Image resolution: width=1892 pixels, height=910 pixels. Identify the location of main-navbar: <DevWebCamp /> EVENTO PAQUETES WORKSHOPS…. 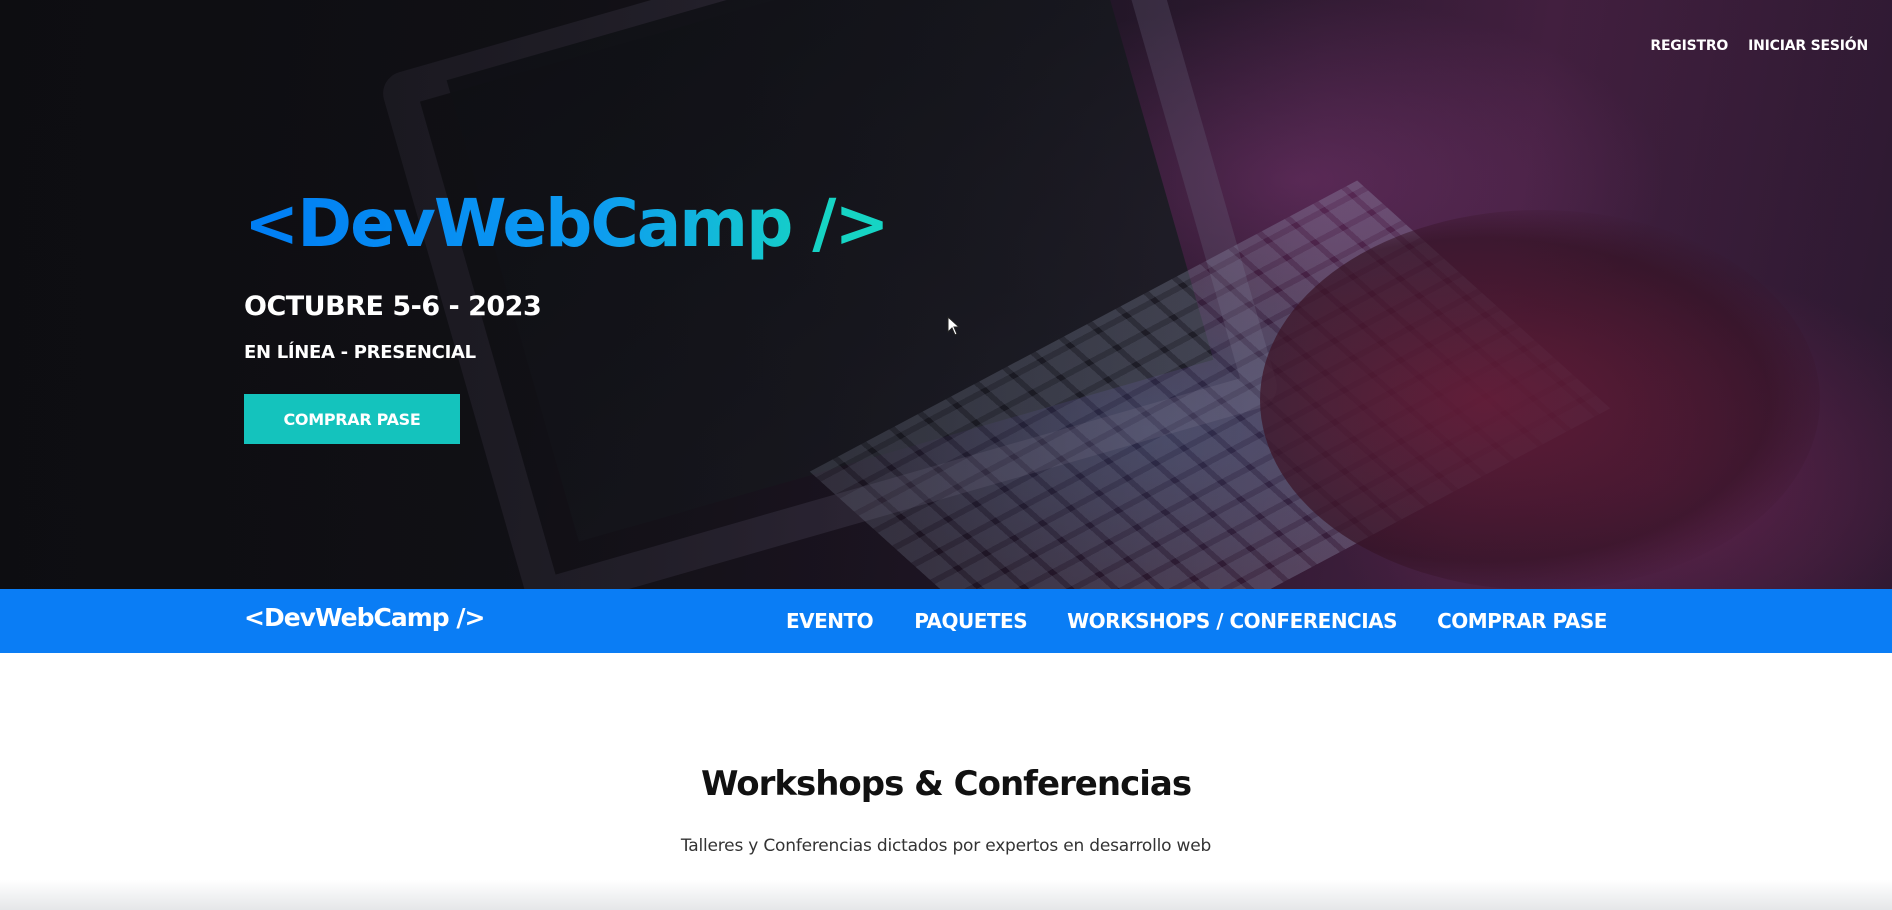
(946, 621).